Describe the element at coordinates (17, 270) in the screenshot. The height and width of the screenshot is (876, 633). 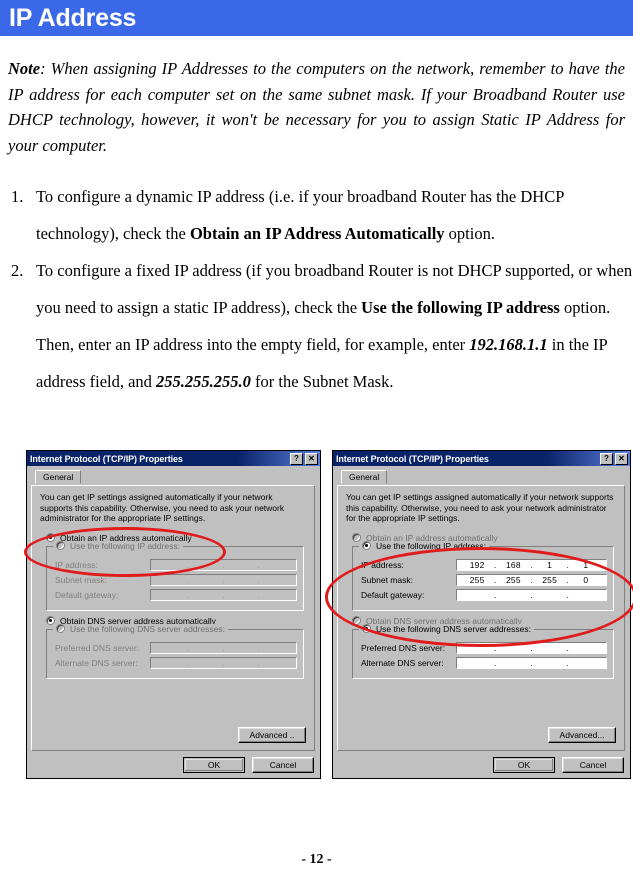
I see `list-item-number: 2.` at that location.